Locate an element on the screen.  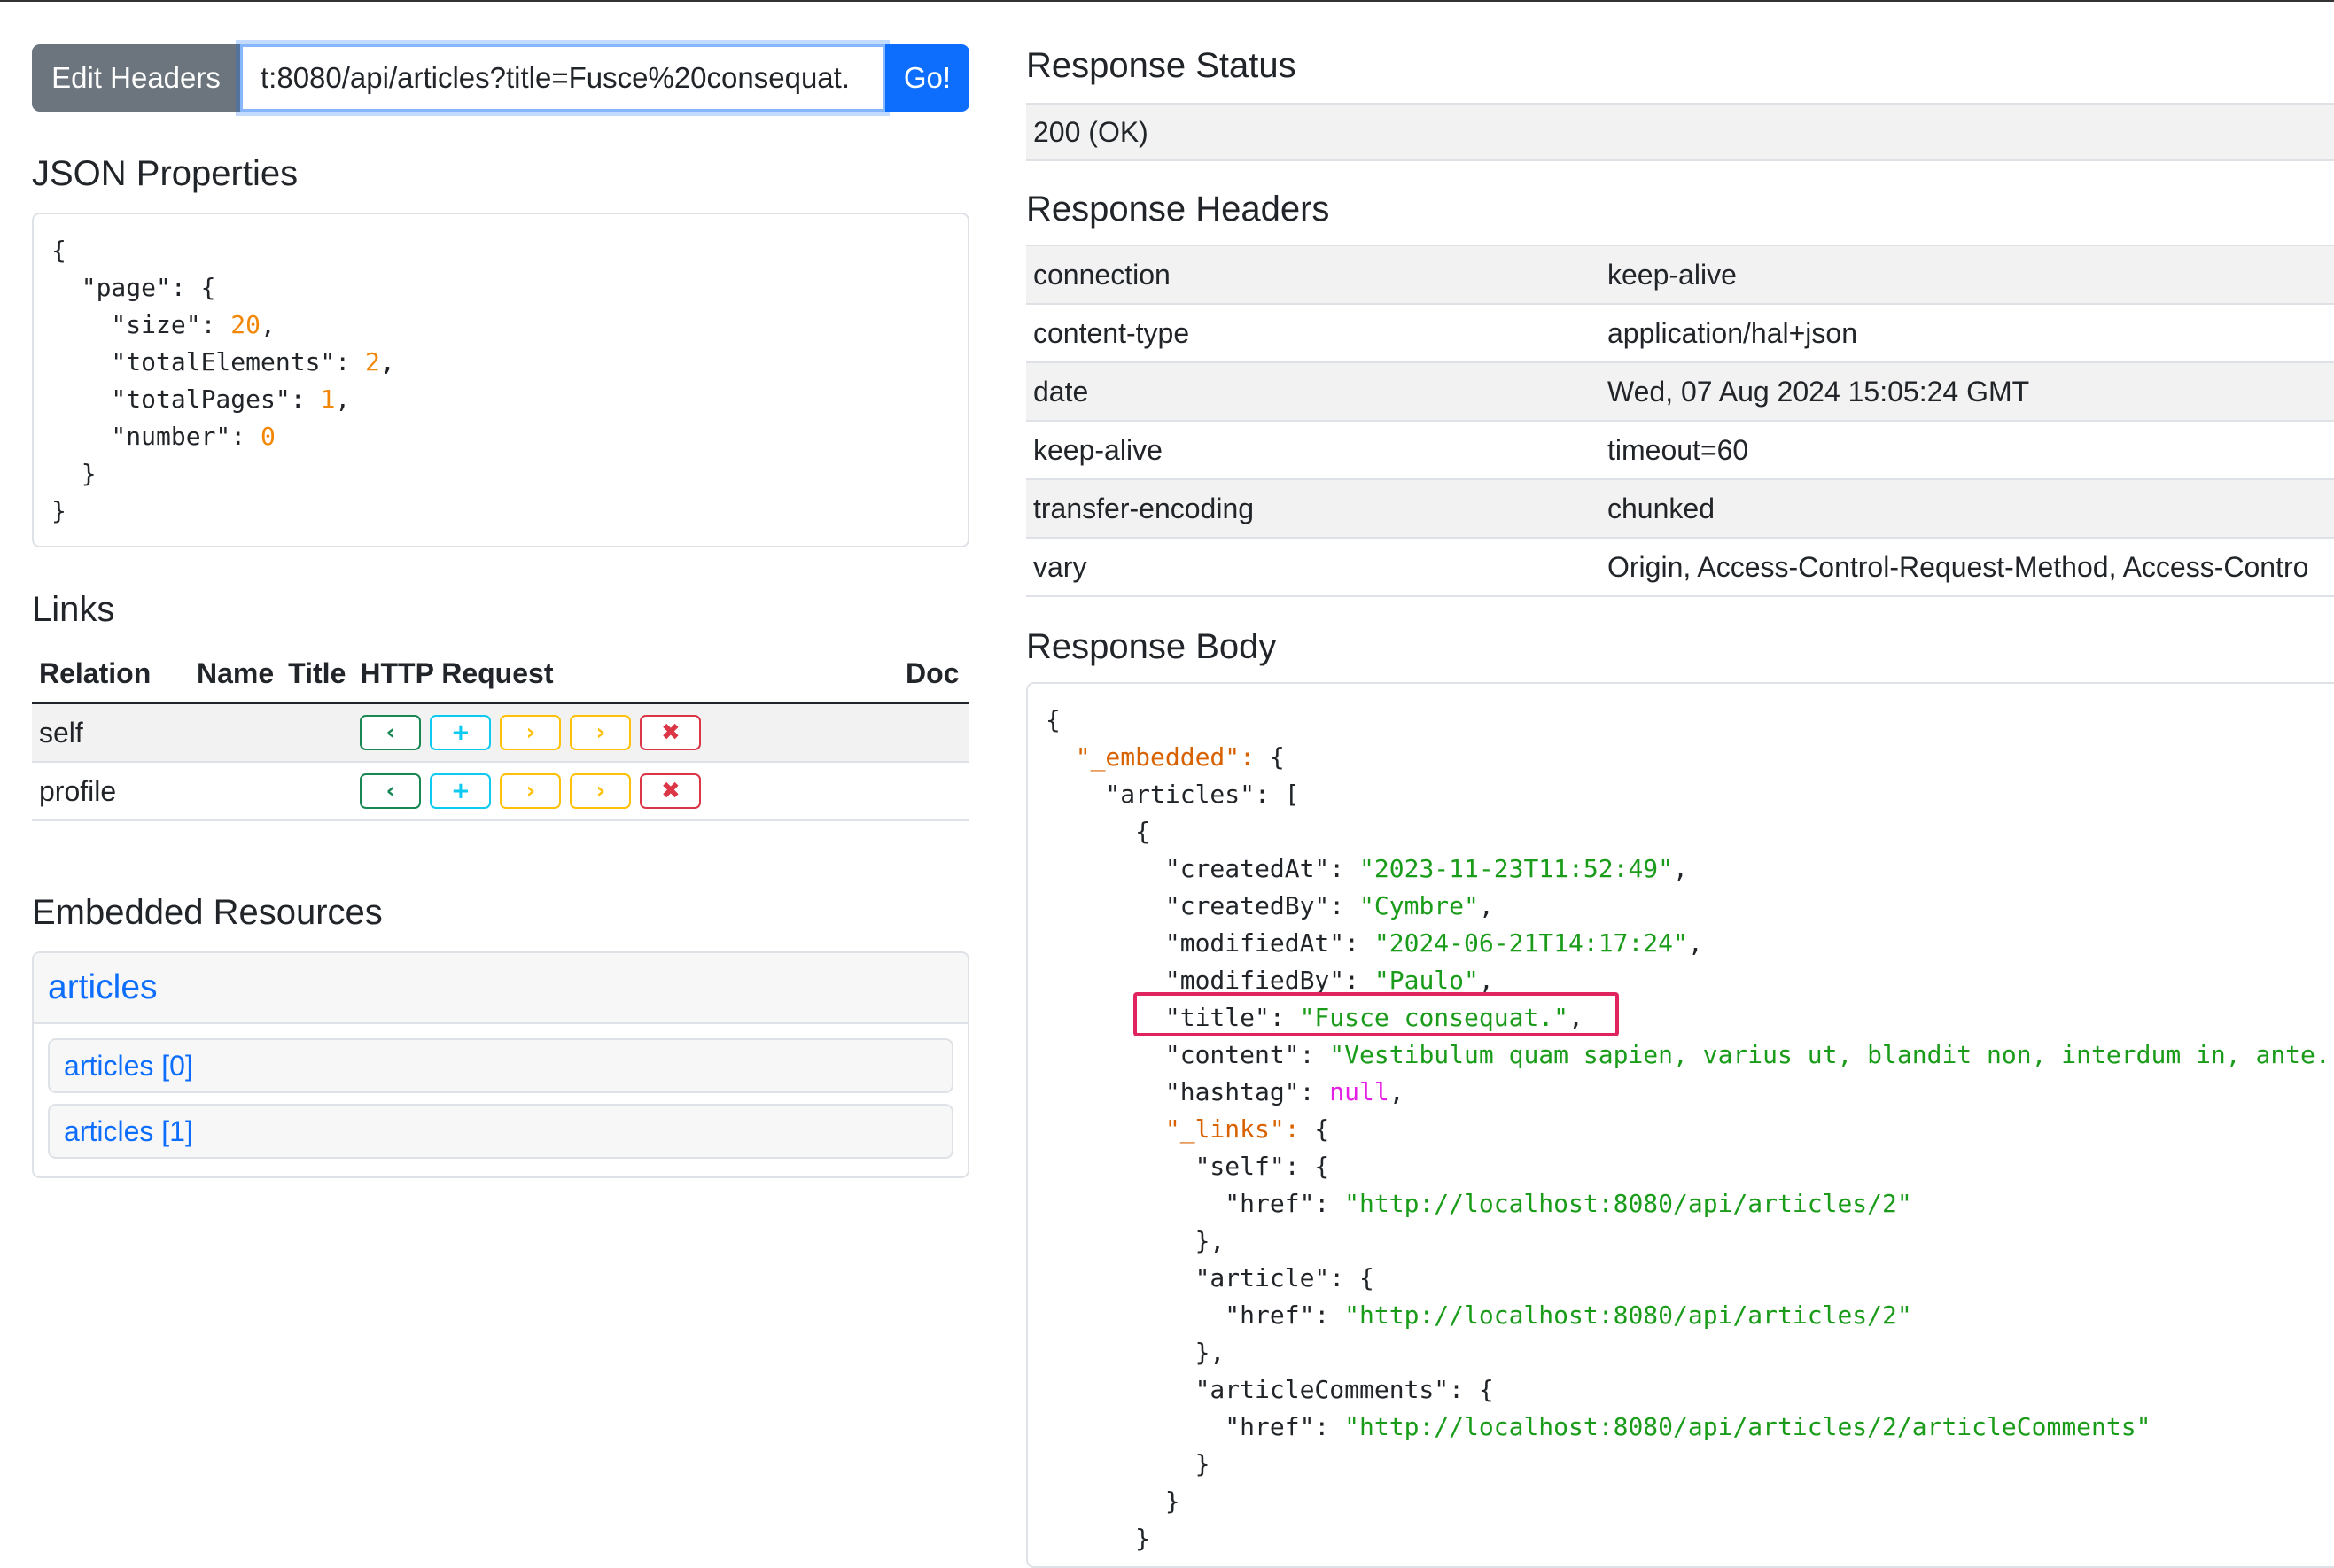
code-line: "number": 0 is located at coordinates (500, 436).